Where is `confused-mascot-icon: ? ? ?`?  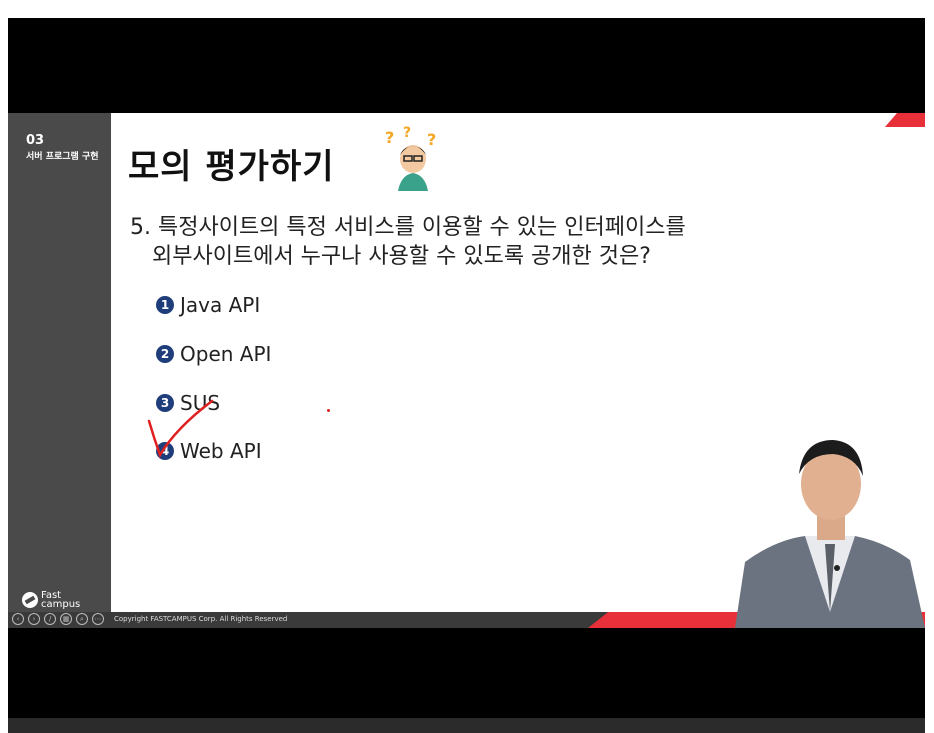 confused-mascot-icon: ? ? ? is located at coordinates (410, 158).